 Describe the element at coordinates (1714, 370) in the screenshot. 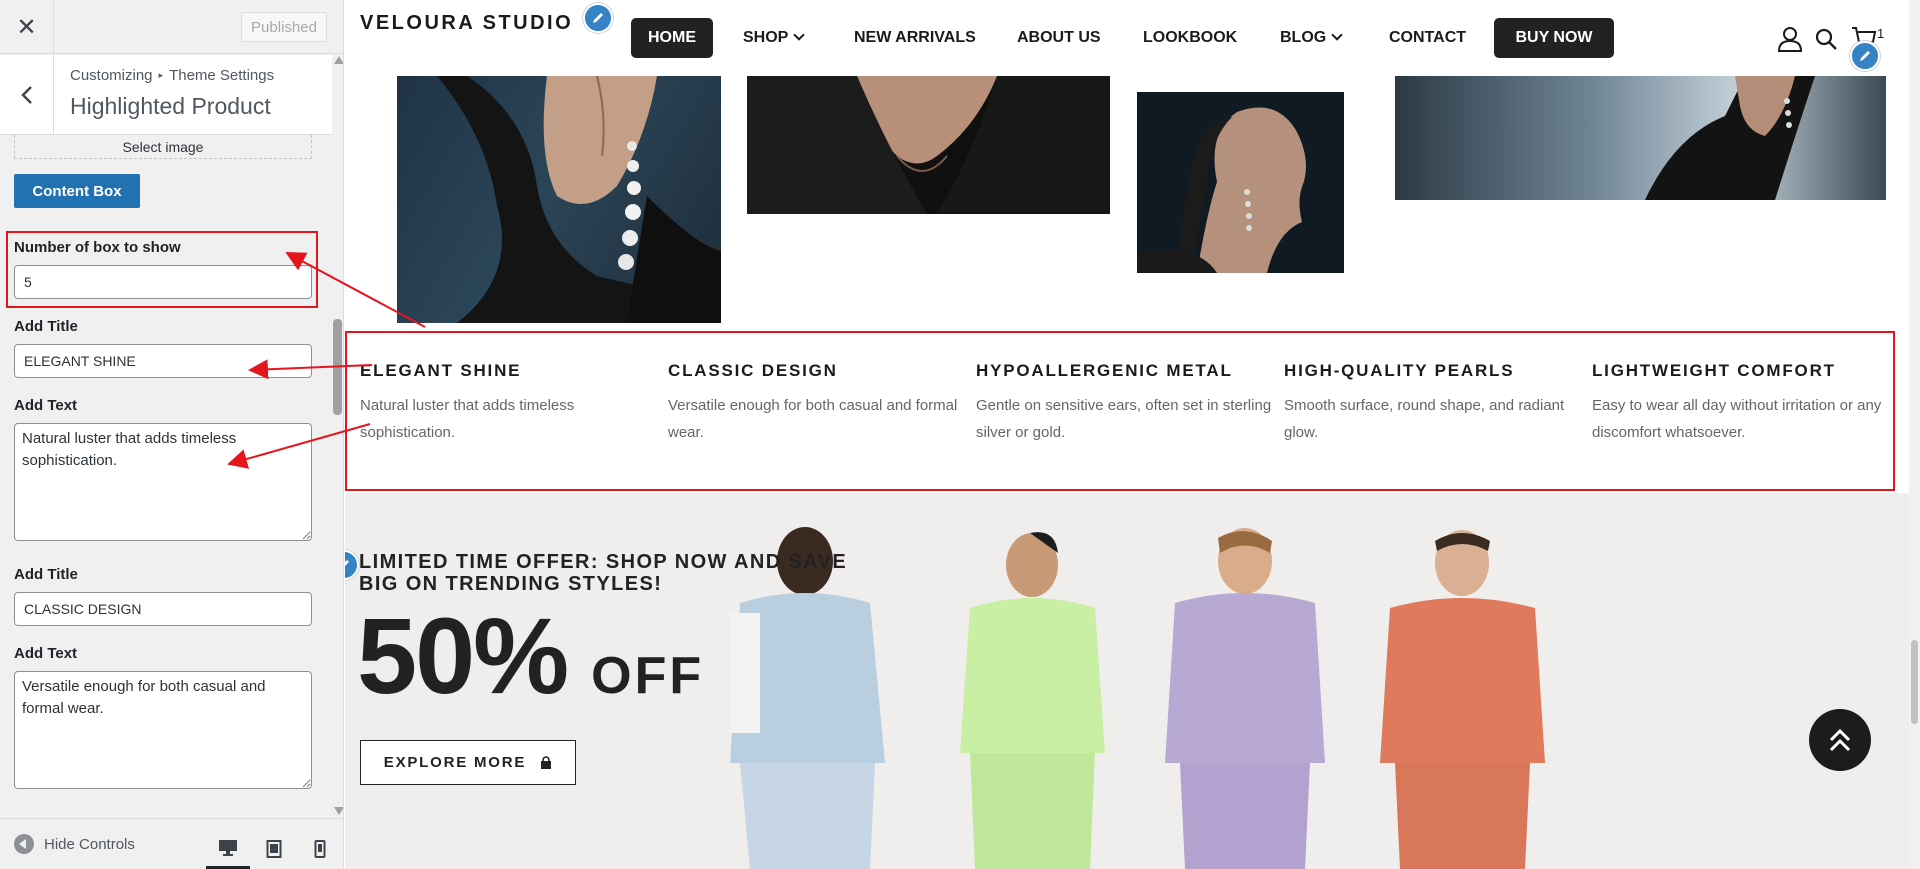

I see `feature-title: LIGHTWEIGHT COMFORT` at that location.